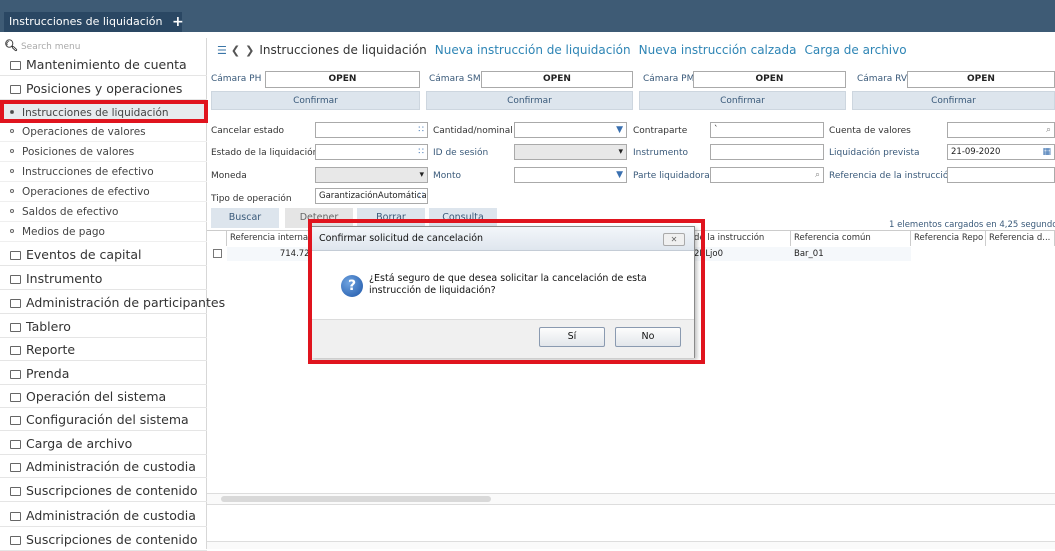  I want to click on sidebar-item-reporte: Reporte, so click(103, 349).